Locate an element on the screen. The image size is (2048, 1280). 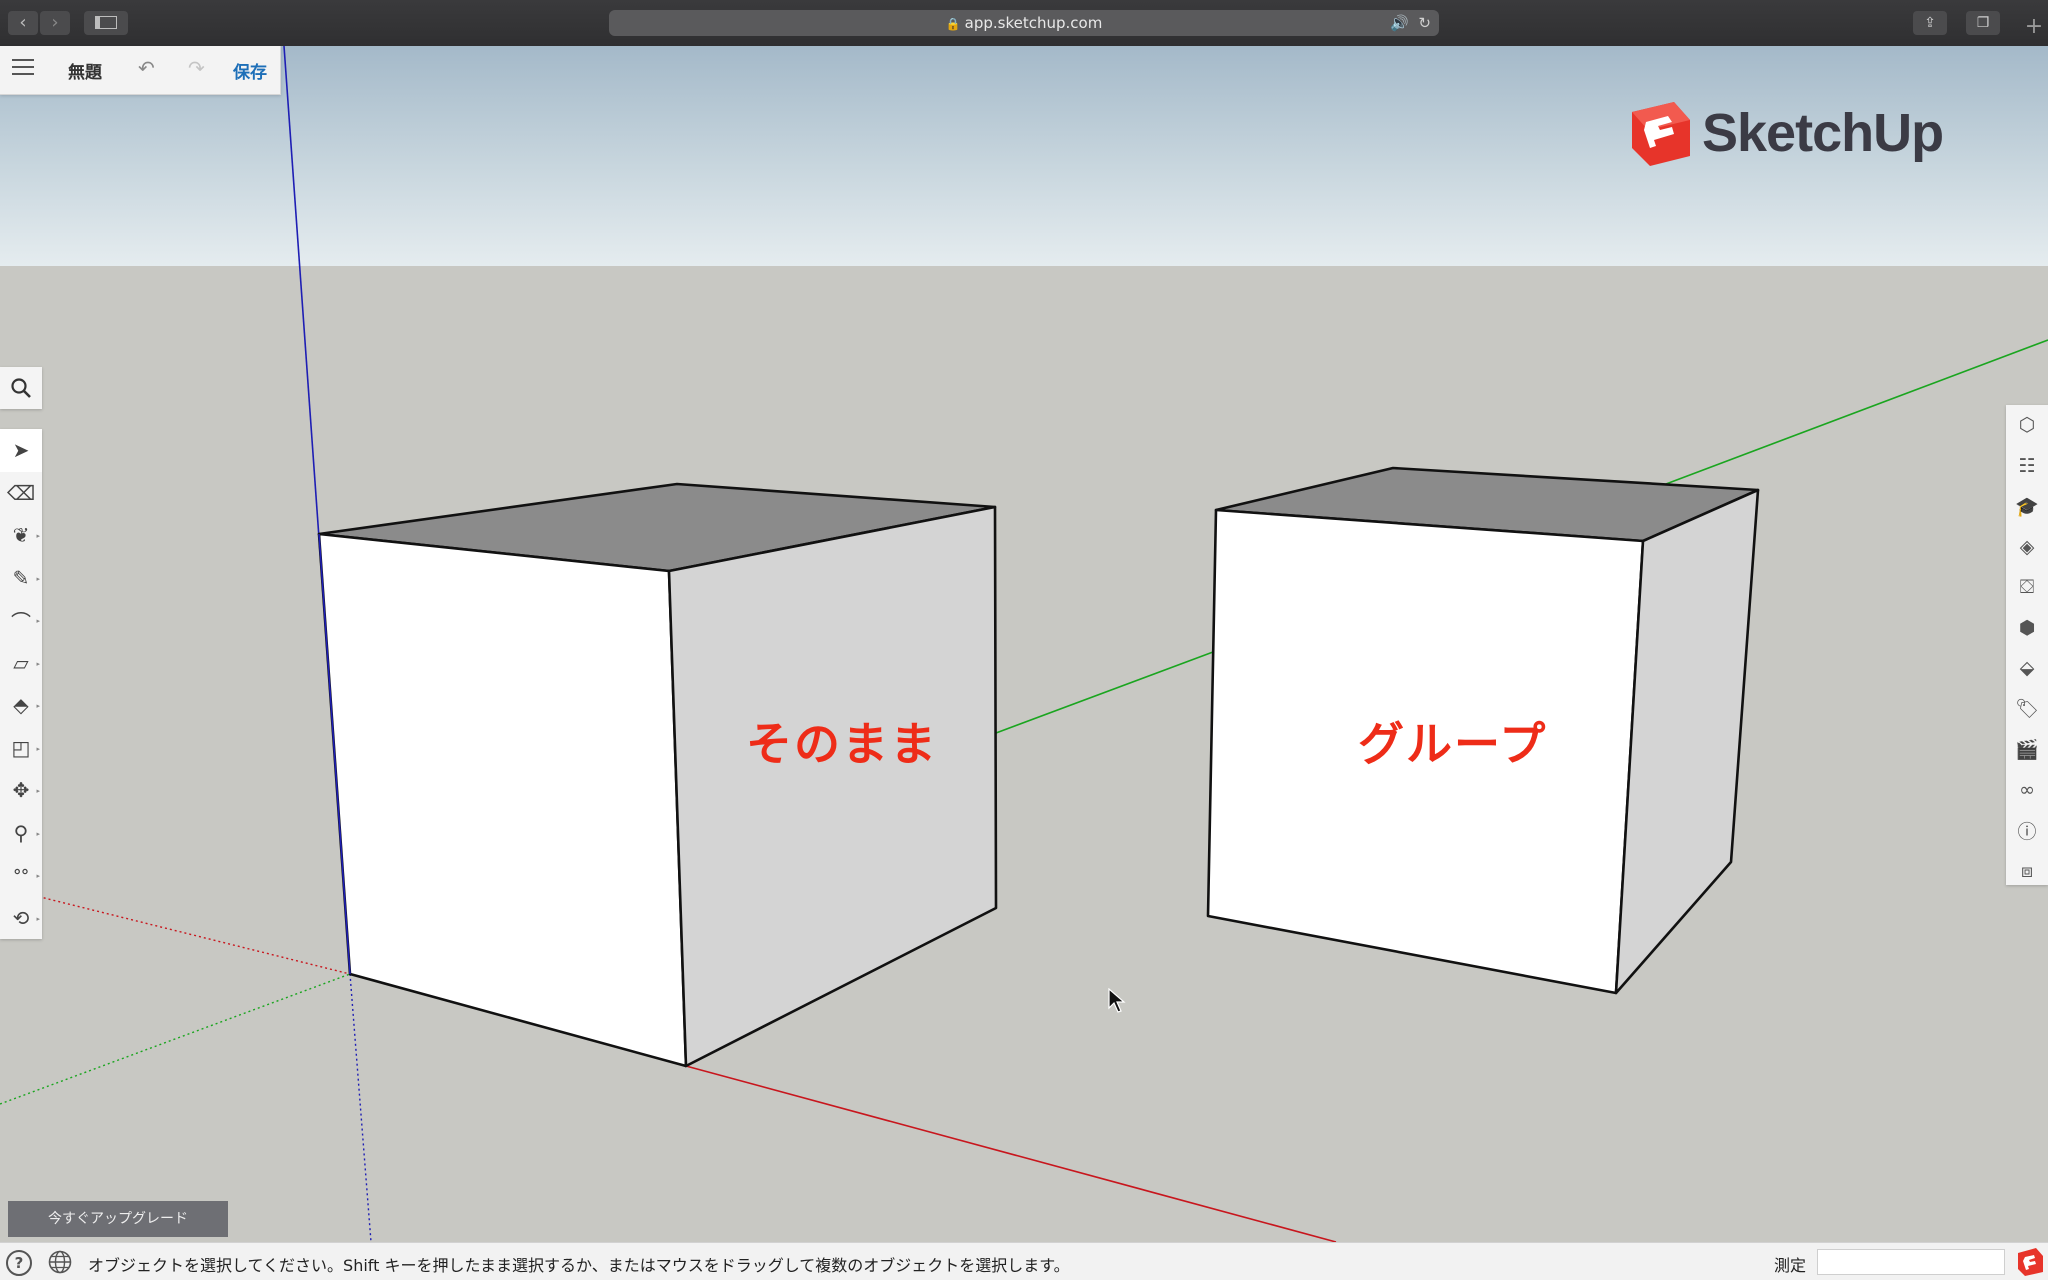
tape-measure-icon: ⚲ is located at coordinates (21, 832).